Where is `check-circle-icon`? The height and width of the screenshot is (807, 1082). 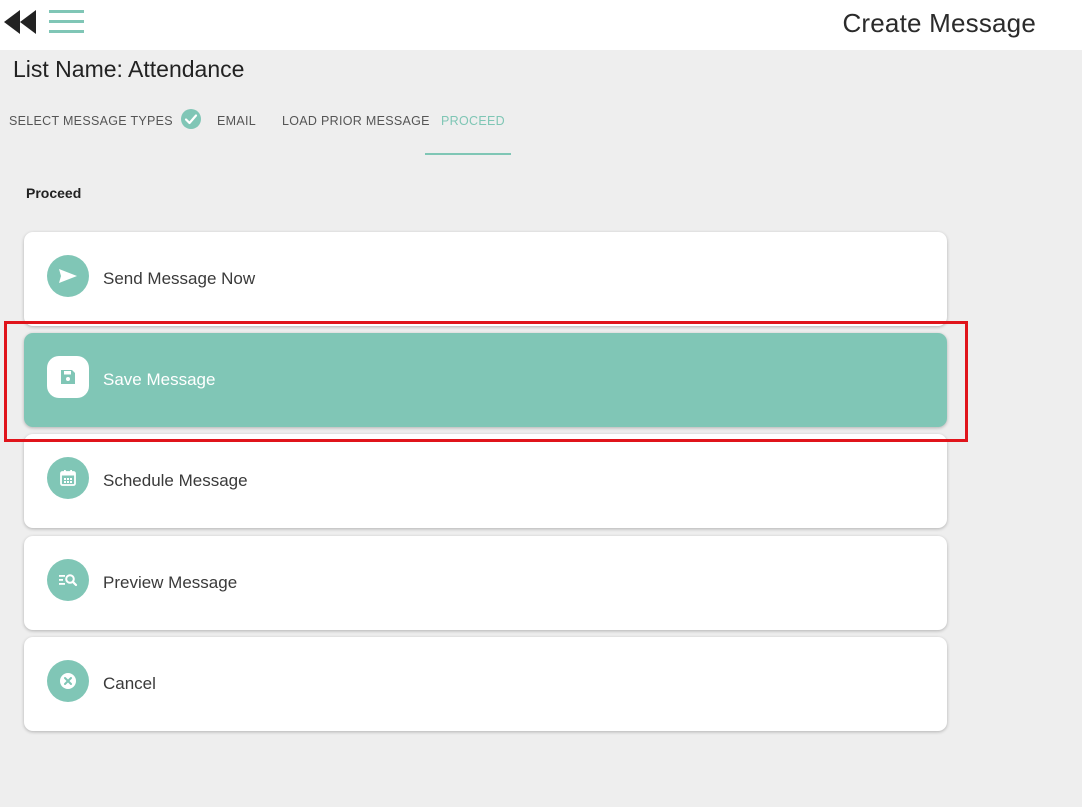
check-circle-icon is located at coordinates (191, 119).